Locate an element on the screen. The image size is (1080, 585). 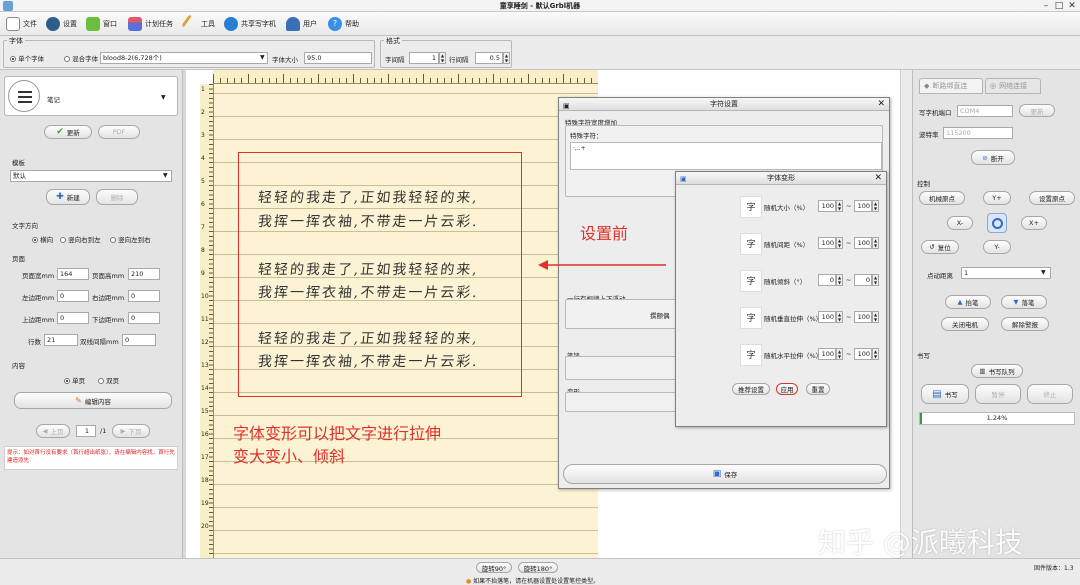
font-single-radio: 单个字体 is located at coordinates (27, 58).